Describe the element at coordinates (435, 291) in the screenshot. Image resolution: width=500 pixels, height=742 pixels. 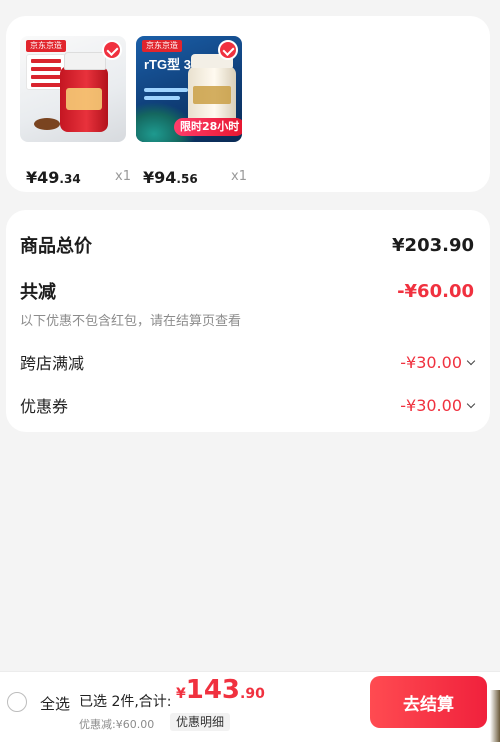
I see `total-reduction-value: -¥60.00` at that location.